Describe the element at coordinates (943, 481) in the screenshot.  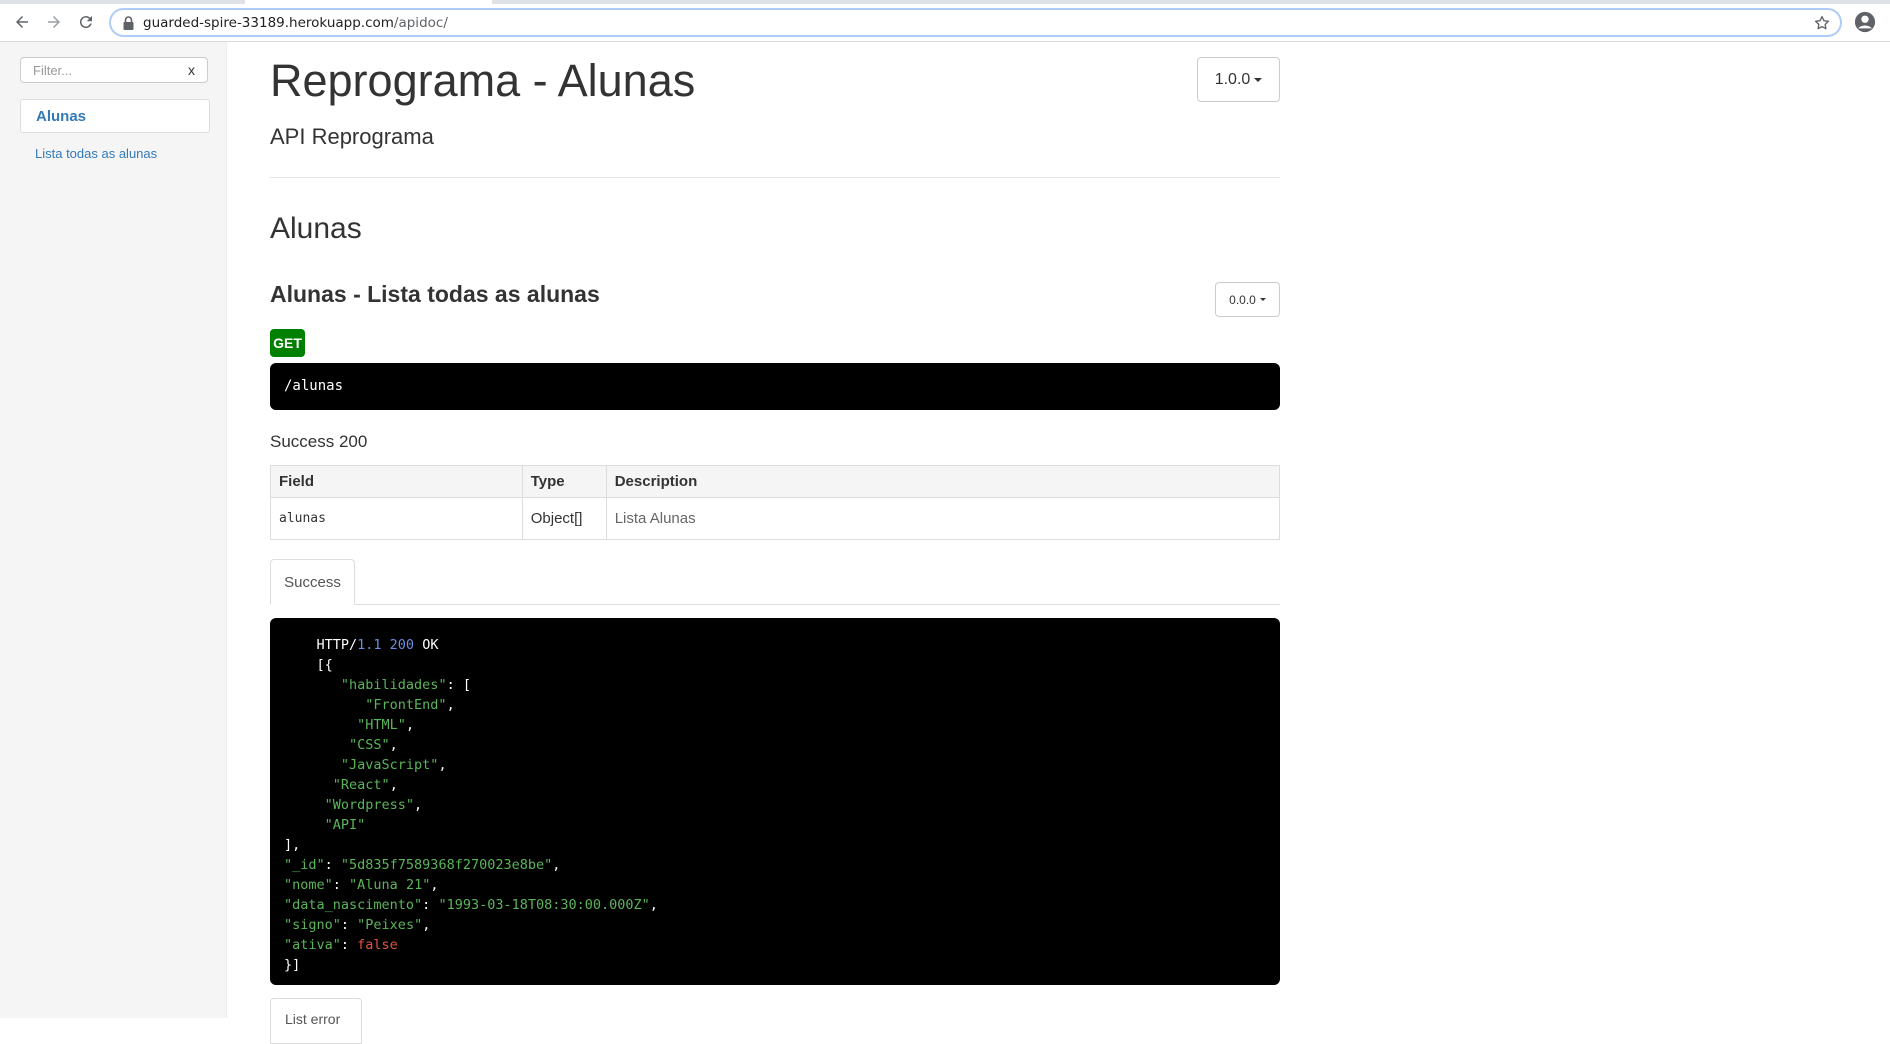
I see `column-header-description: Description` at that location.